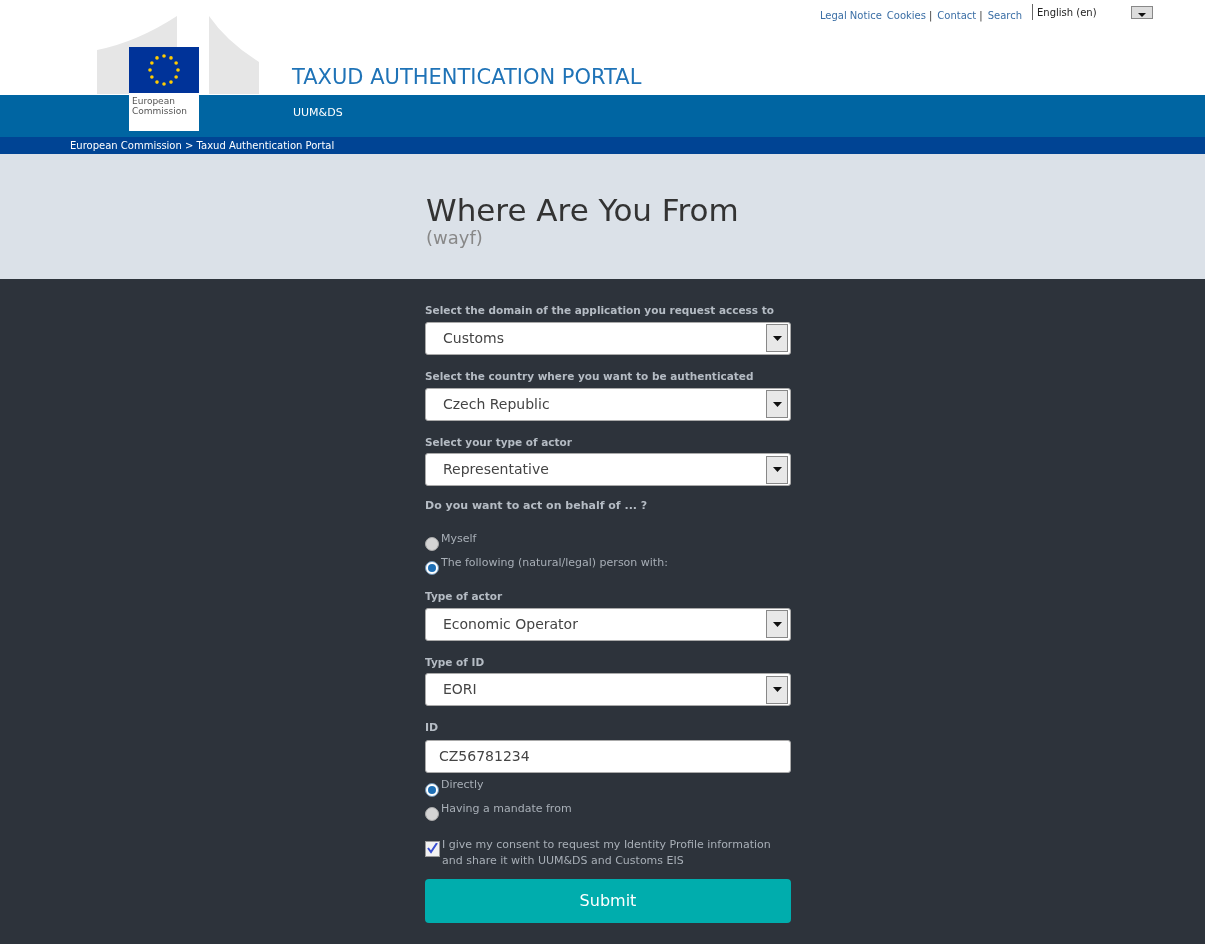  I want to click on radio-label: The following (natural/legal) person with:, so click(554, 562).